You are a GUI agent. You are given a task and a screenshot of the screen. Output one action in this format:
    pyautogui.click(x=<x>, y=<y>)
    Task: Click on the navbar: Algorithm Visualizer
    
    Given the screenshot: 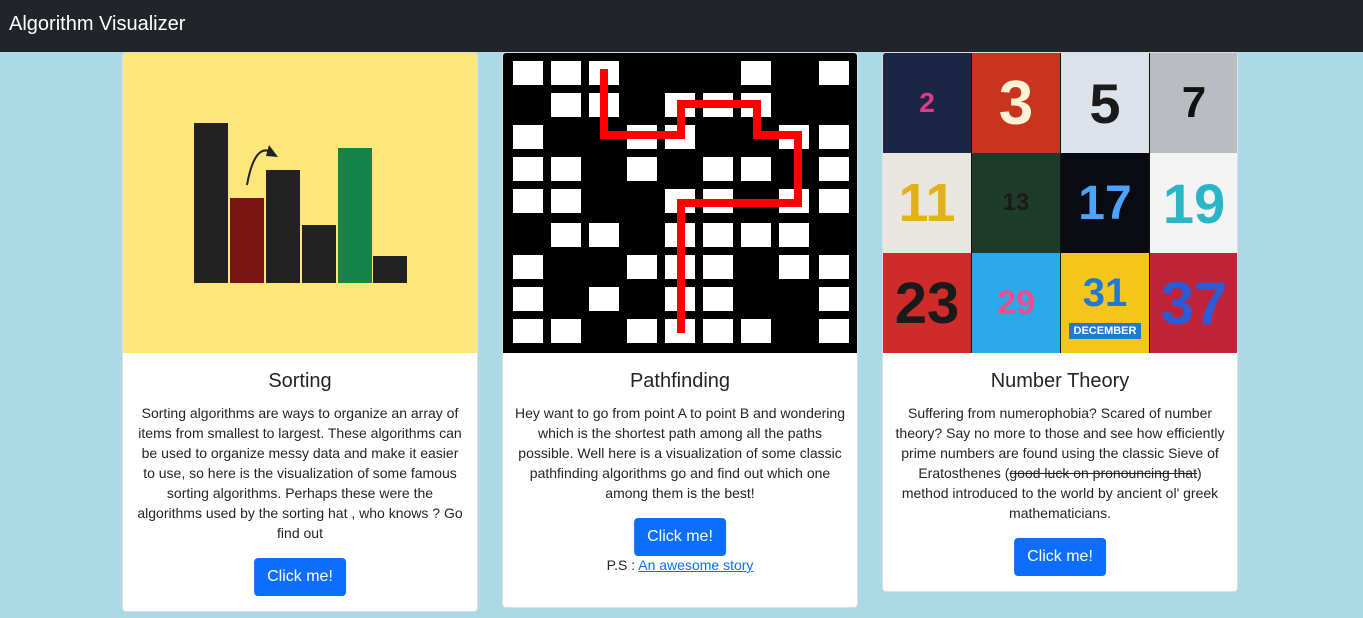 What is the action you would take?
    pyautogui.click(x=681, y=26)
    